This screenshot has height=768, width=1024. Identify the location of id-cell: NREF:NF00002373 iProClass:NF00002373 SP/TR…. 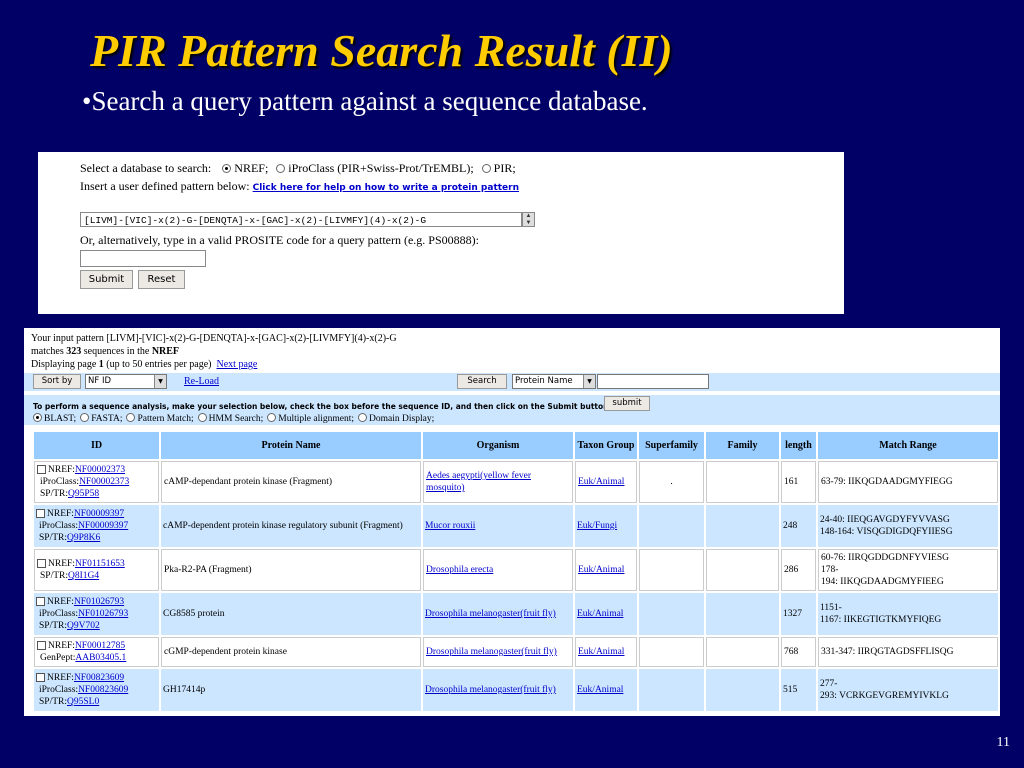
(96, 482).